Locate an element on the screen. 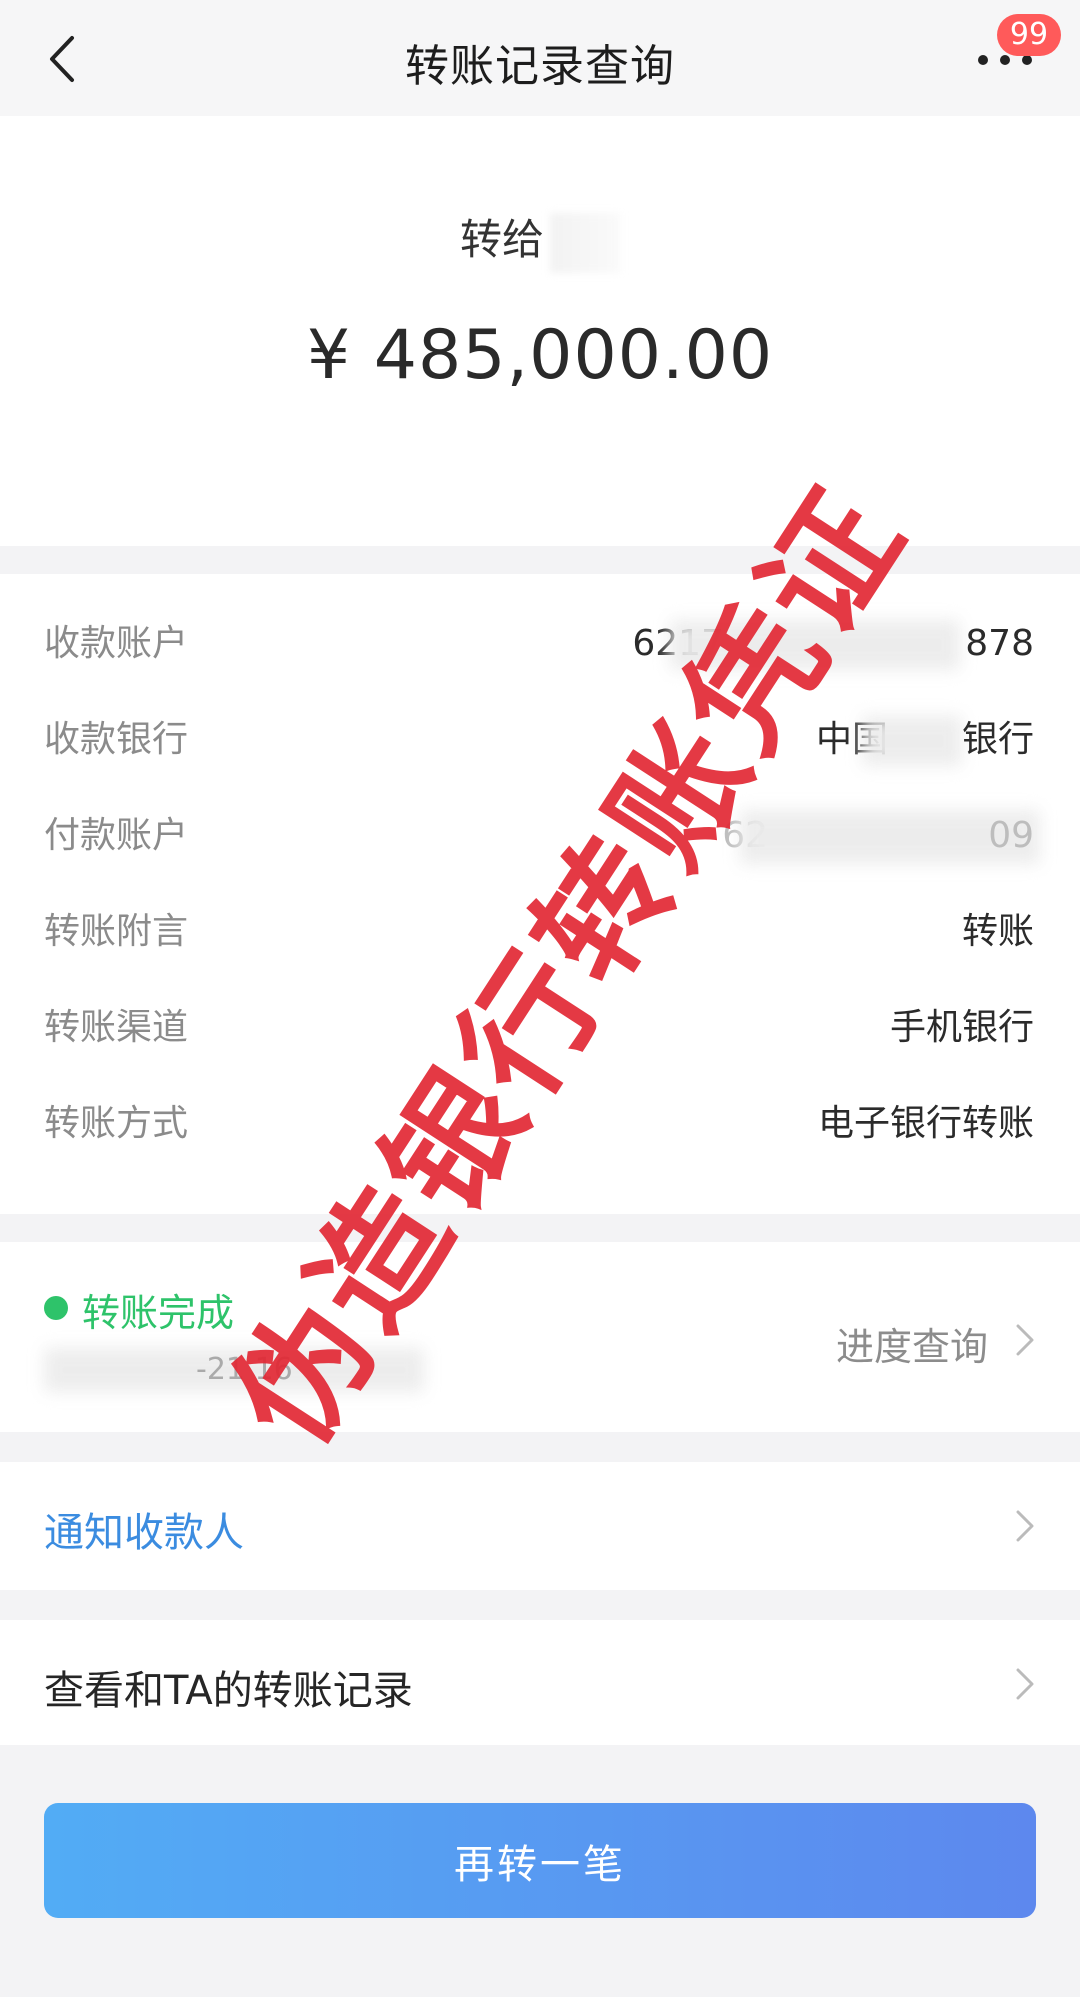 This screenshot has height=1997, width=1080. status-success-icon is located at coordinates (56, 1308).